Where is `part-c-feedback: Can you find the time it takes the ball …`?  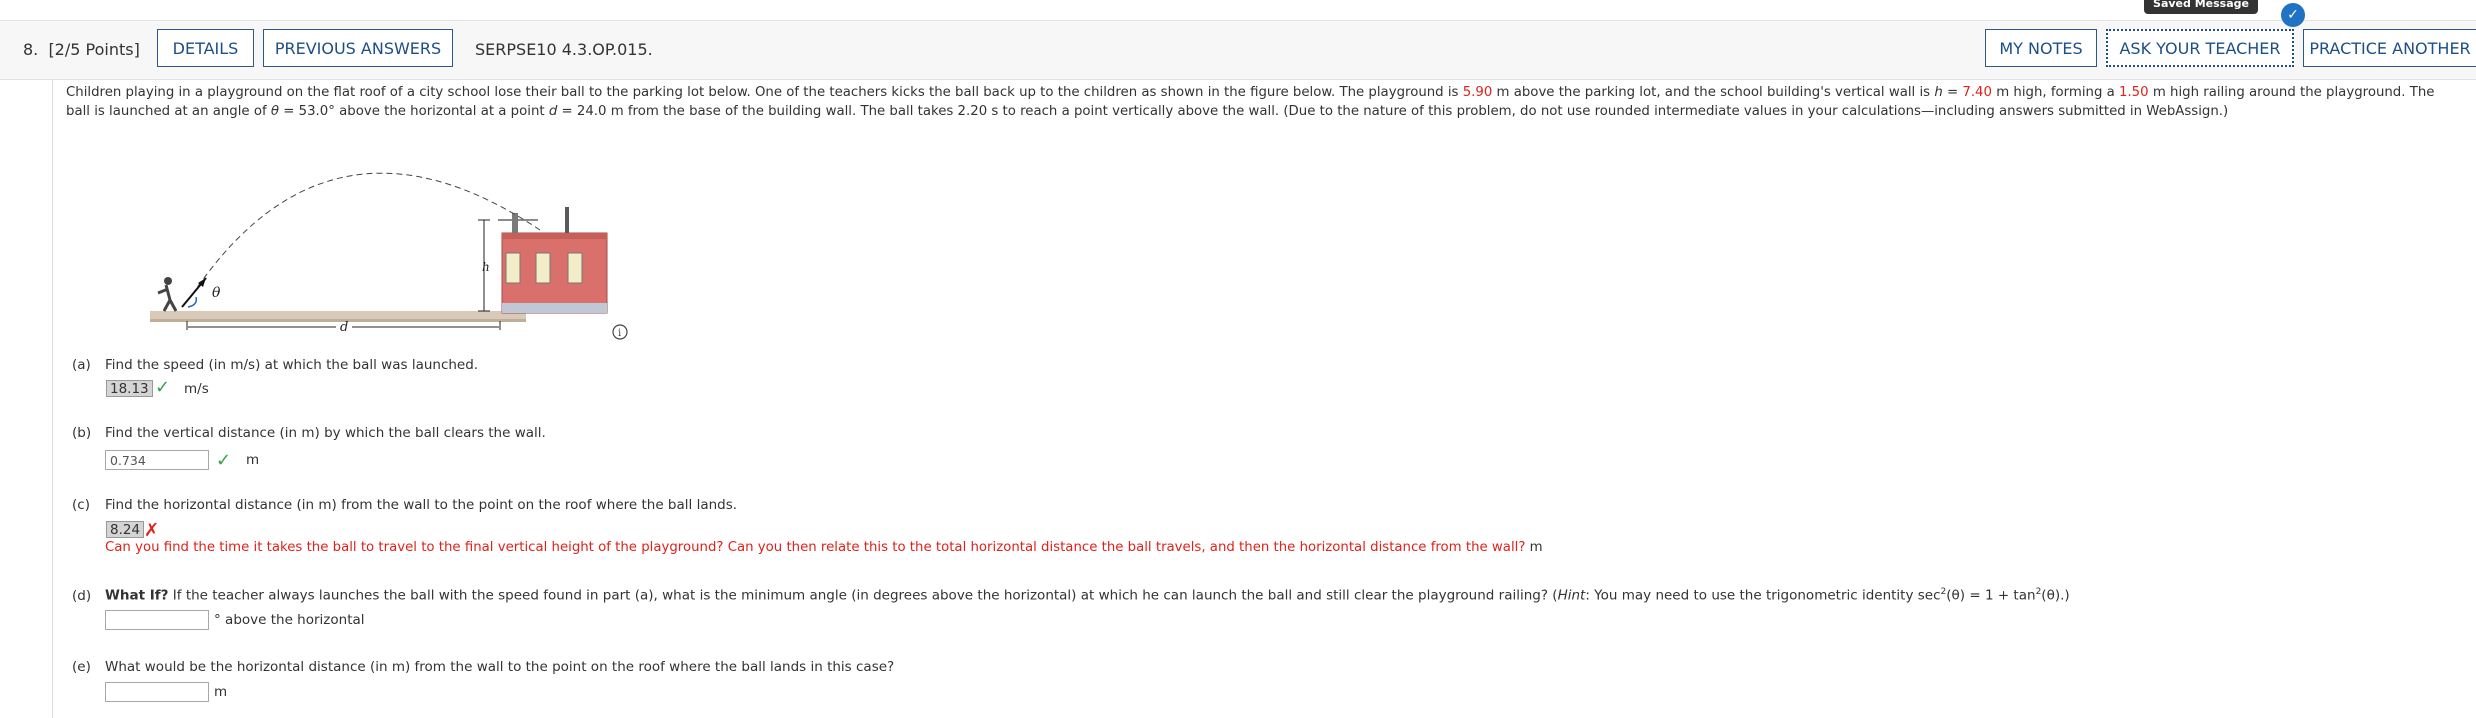 part-c-feedback: Can you find the time it takes the ball … is located at coordinates (824, 547).